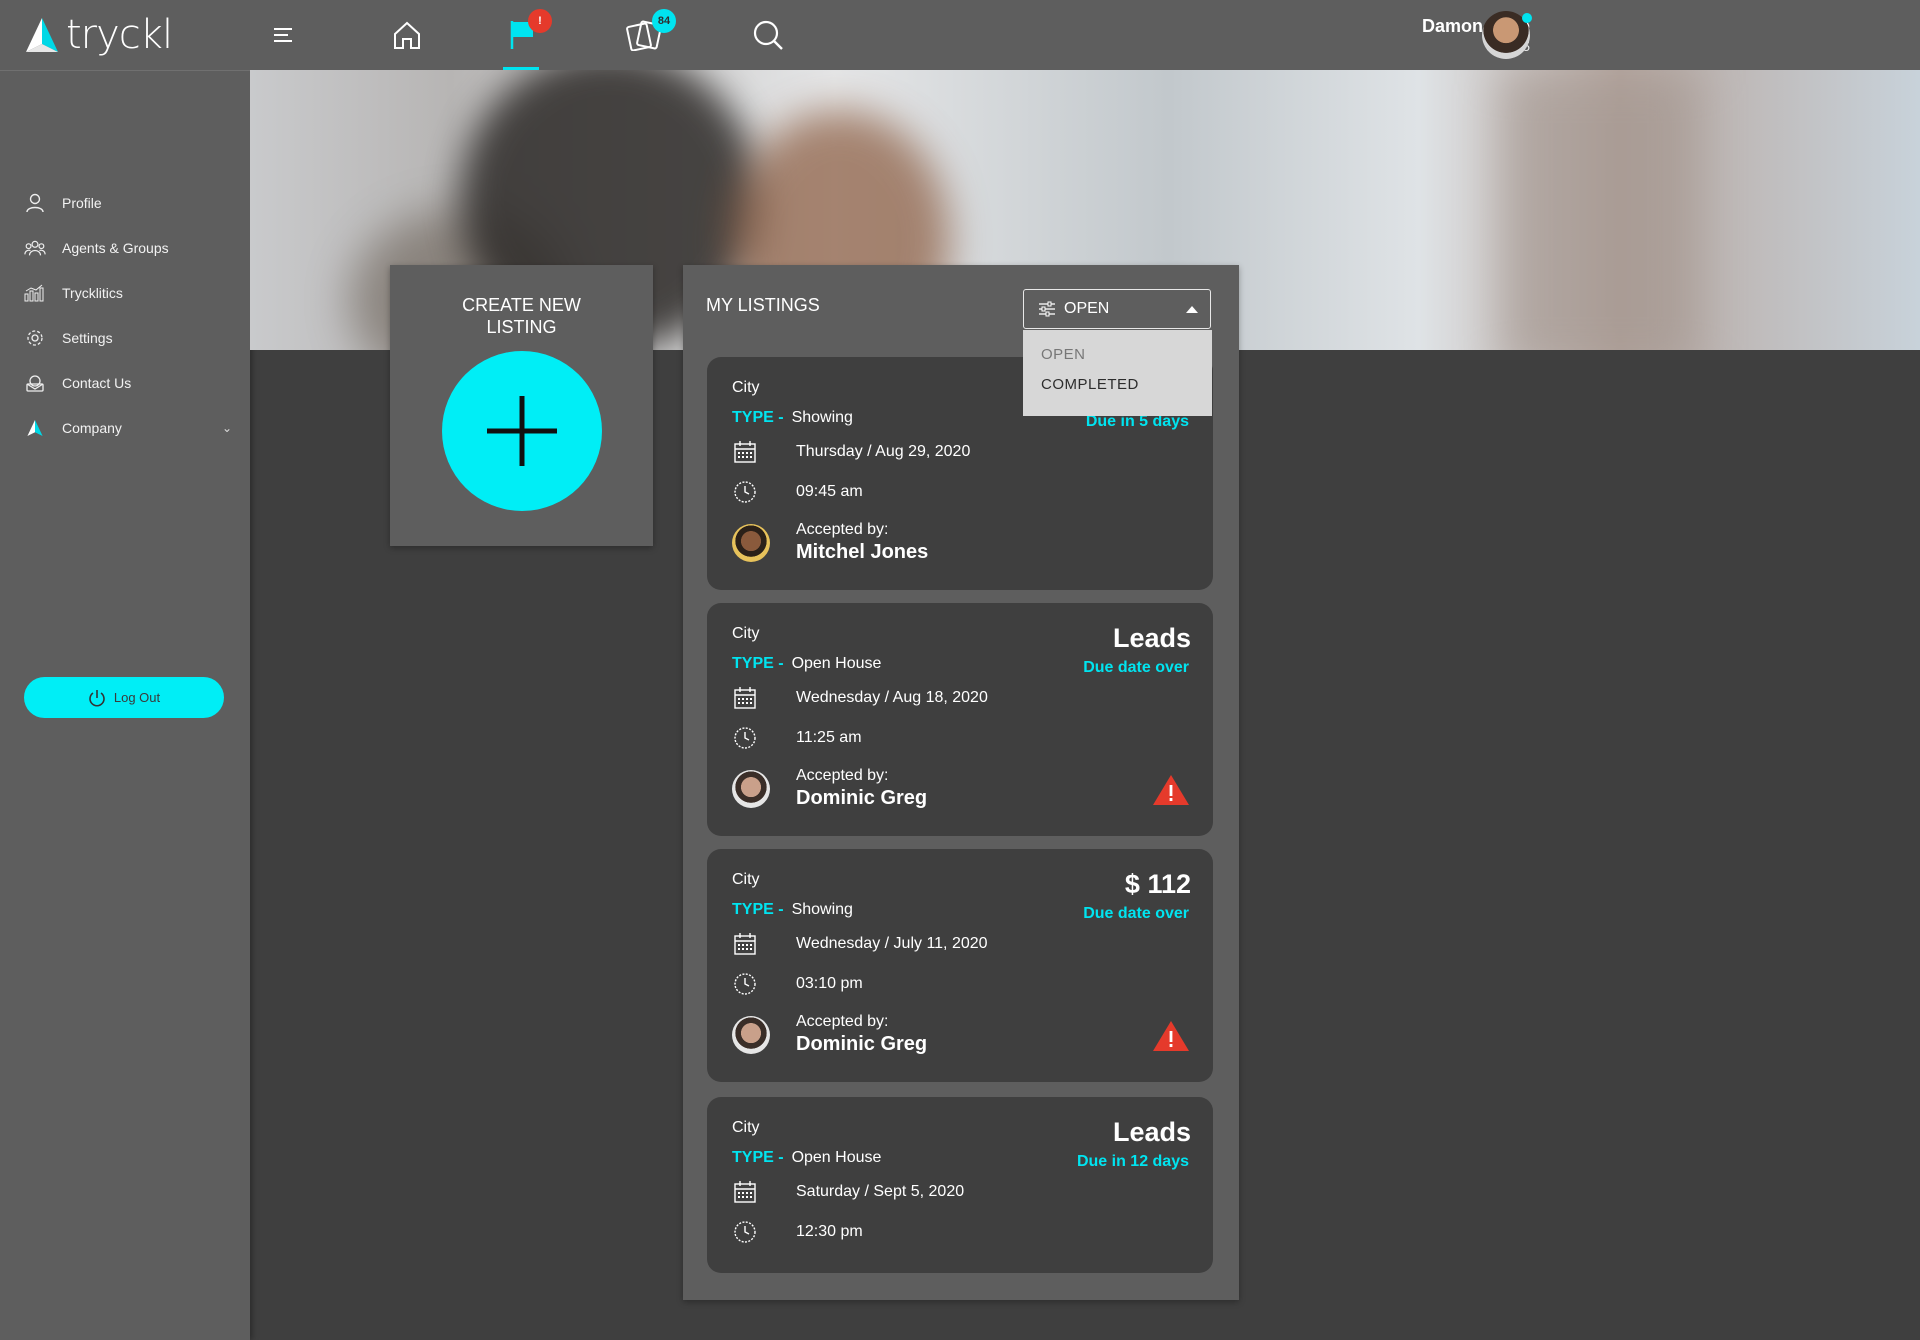 The height and width of the screenshot is (1340, 1920). What do you see at coordinates (1117, 309) in the screenshot?
I see `status-filter-select: OPEN` at bounding box center [1117, 309].